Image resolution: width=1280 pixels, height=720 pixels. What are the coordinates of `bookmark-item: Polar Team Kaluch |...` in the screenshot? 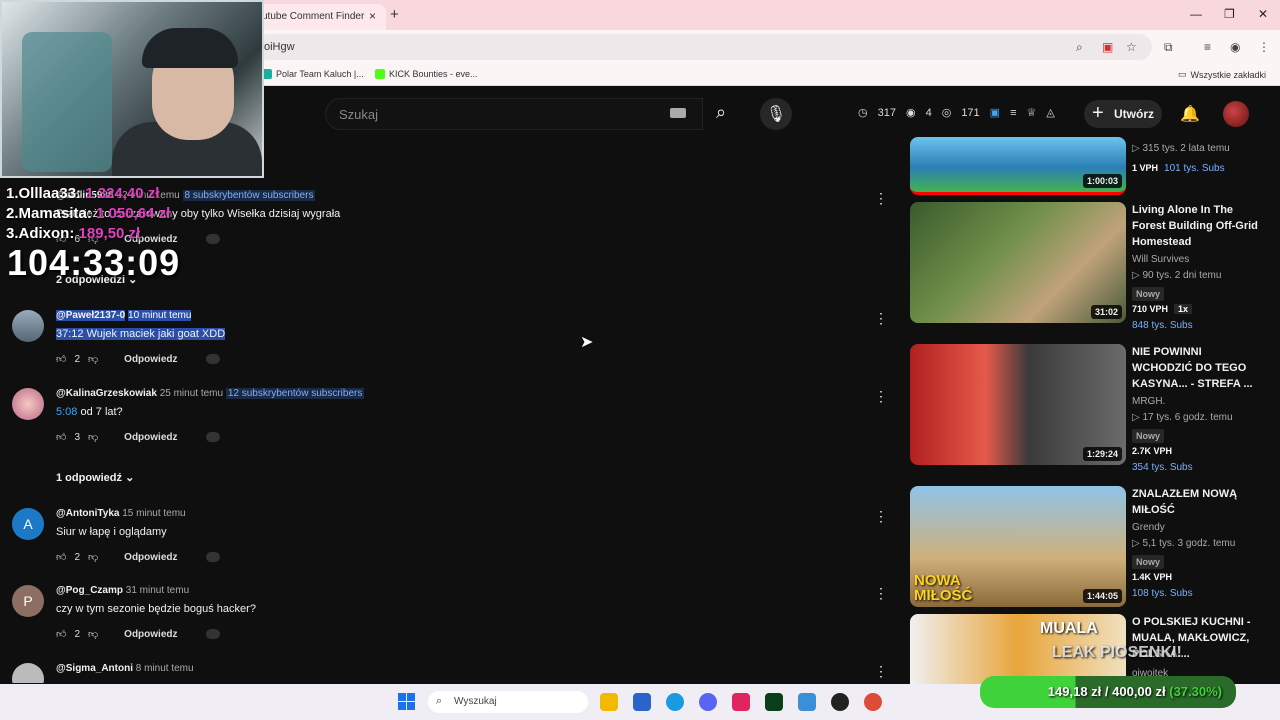 It's located at (313, 74).